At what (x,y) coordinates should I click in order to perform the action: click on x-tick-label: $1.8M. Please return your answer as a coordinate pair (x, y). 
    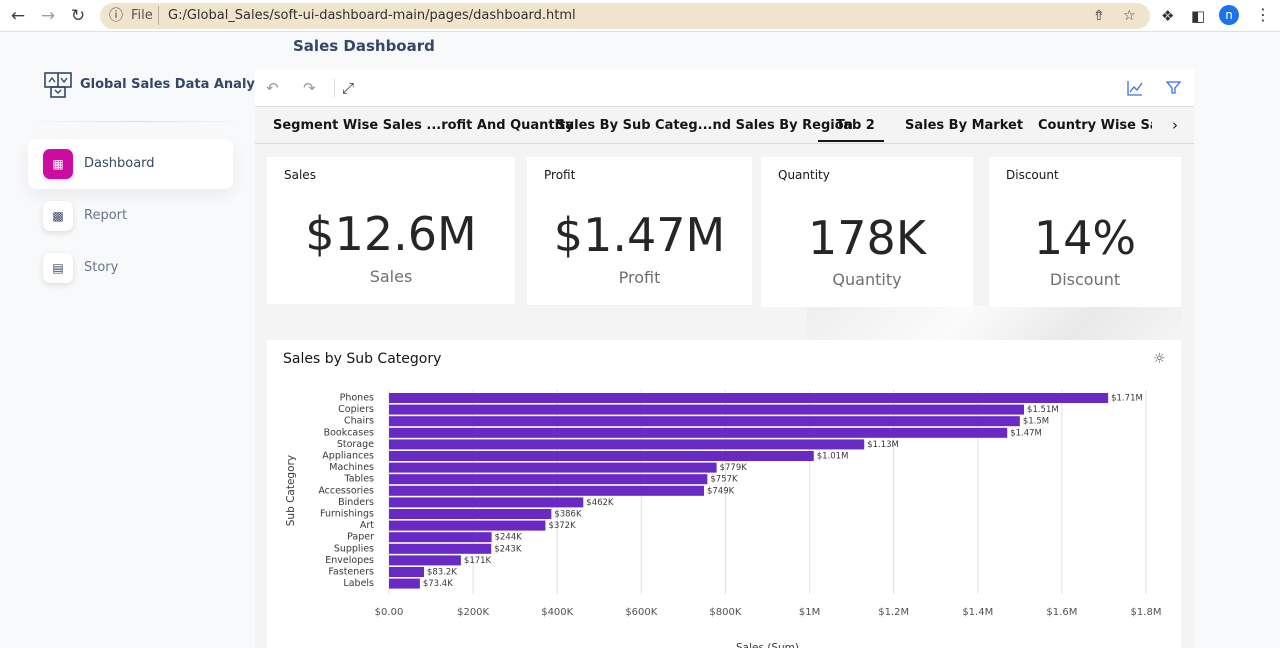
    Looking at the image, I should click on (1146, 612).